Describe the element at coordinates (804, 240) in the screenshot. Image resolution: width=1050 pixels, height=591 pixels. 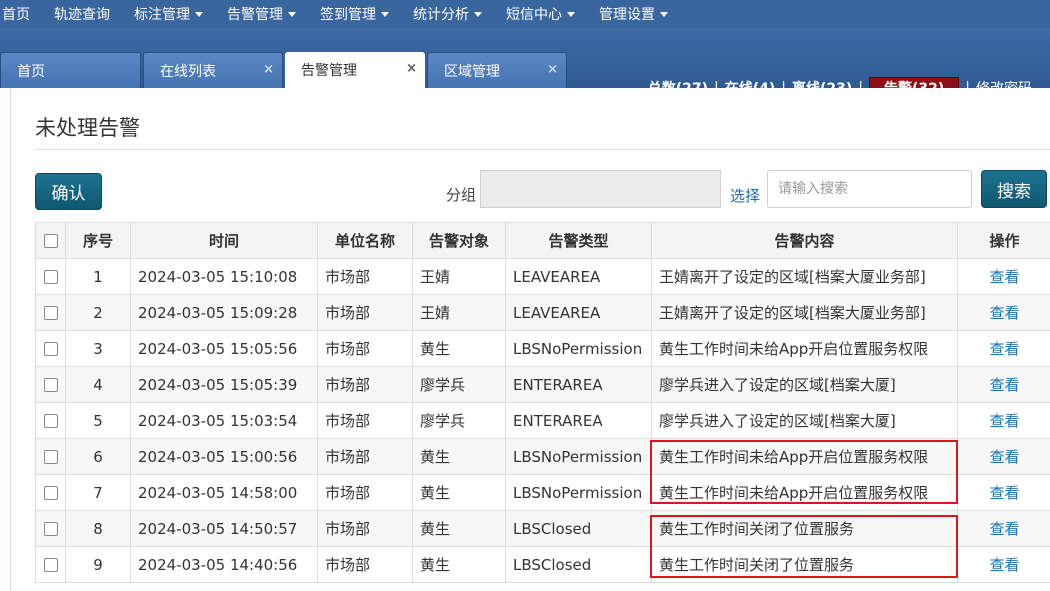
I see `column-header-content: 告警内容` at that location.